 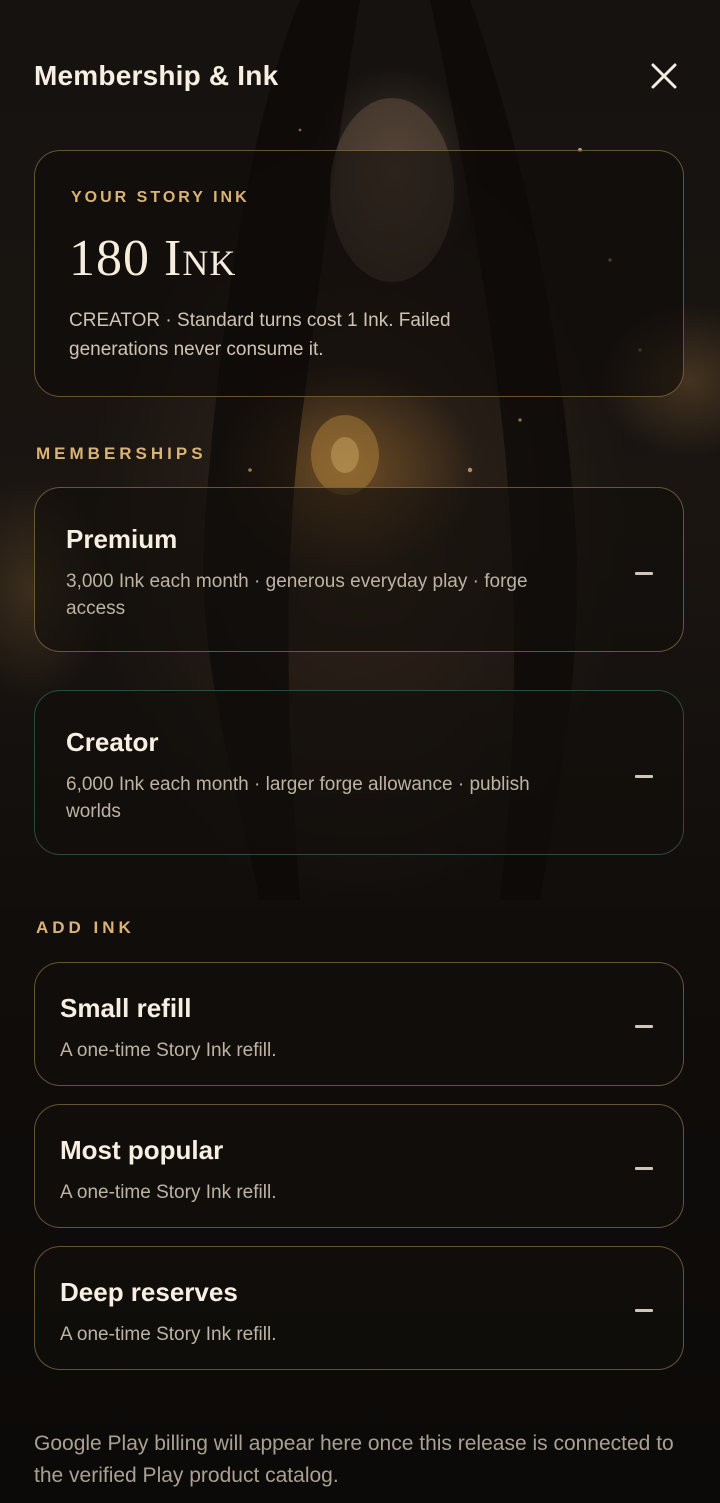 What do you see at coordinates (153, 258) in the screenshot?
I see `ink-amount: 180 Ink` at bounding box center [153, 258].